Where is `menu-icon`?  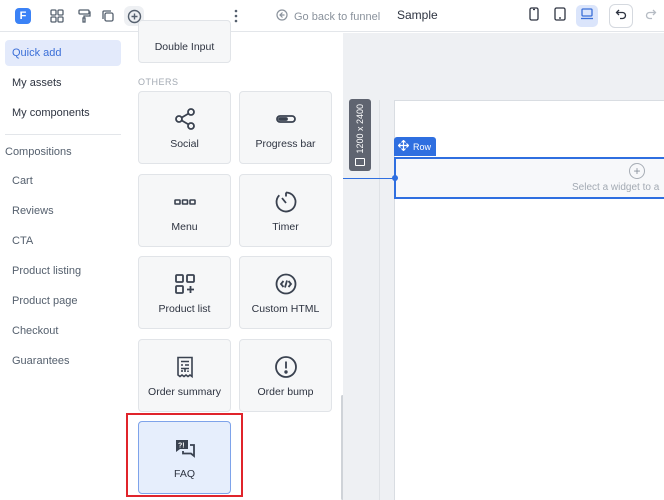
menu-icon is located at coordinates (185, 202).